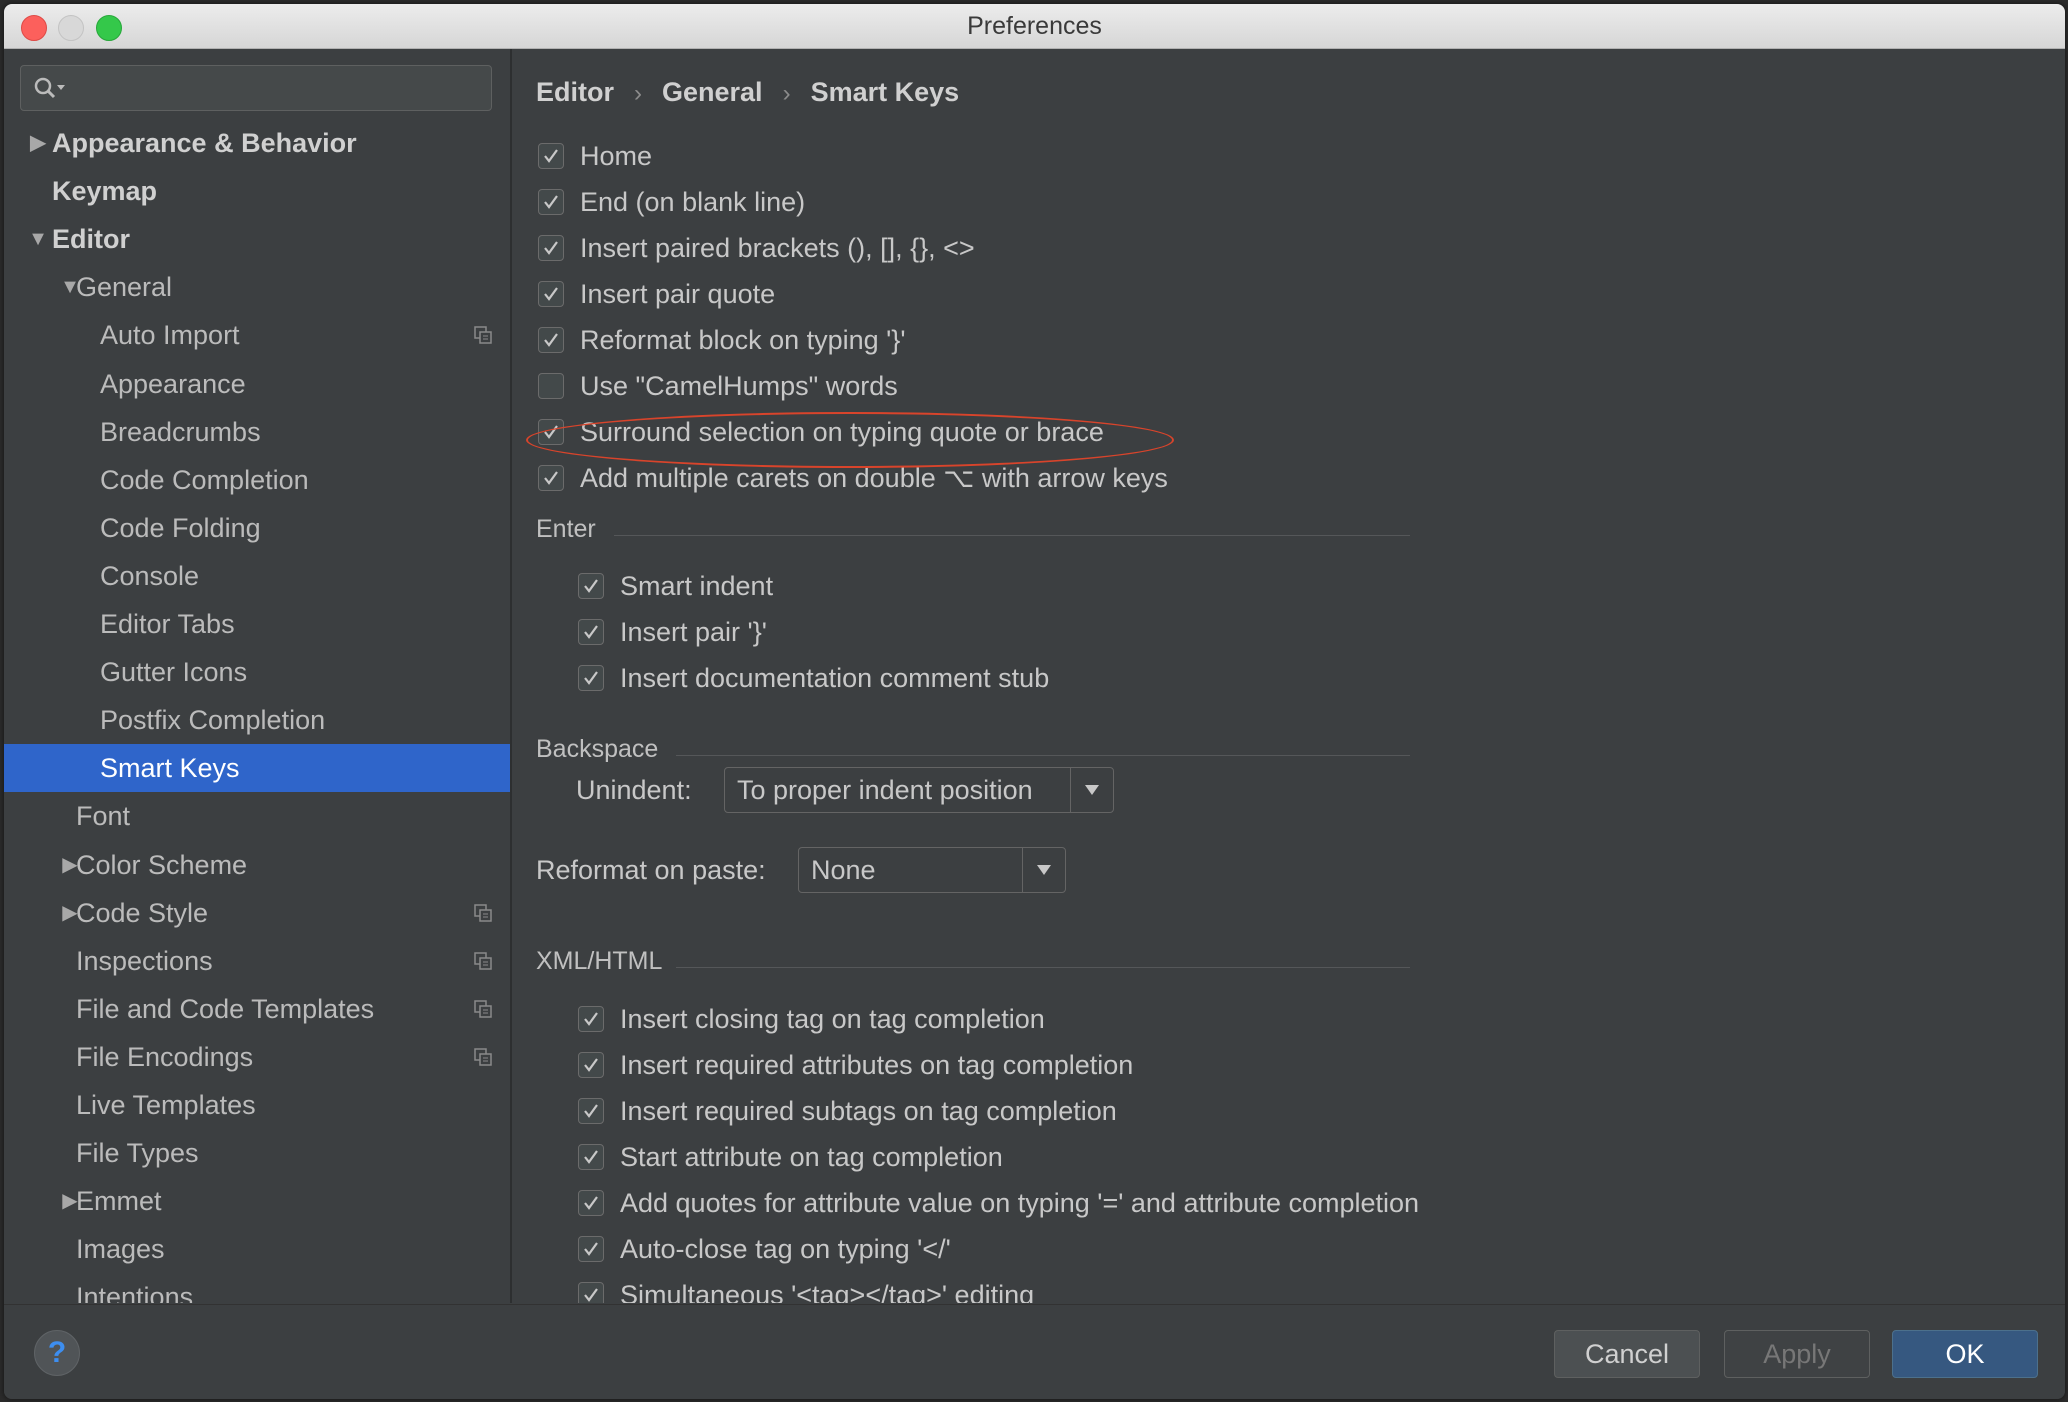  What do you see at coordinates (204, 143) in the screenshot?
I see `sidebar-item-label: Appearance & Behavior` at bounding box center [204, 143].